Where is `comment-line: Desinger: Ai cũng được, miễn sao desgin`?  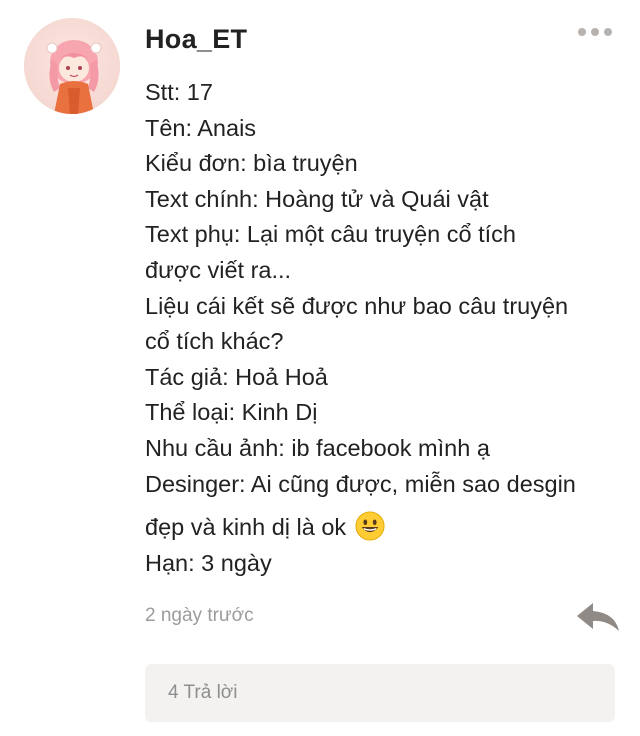 comment-line: Desinger: Ai cũng được, miễn sao desgin is located at coordinates (360, 483).